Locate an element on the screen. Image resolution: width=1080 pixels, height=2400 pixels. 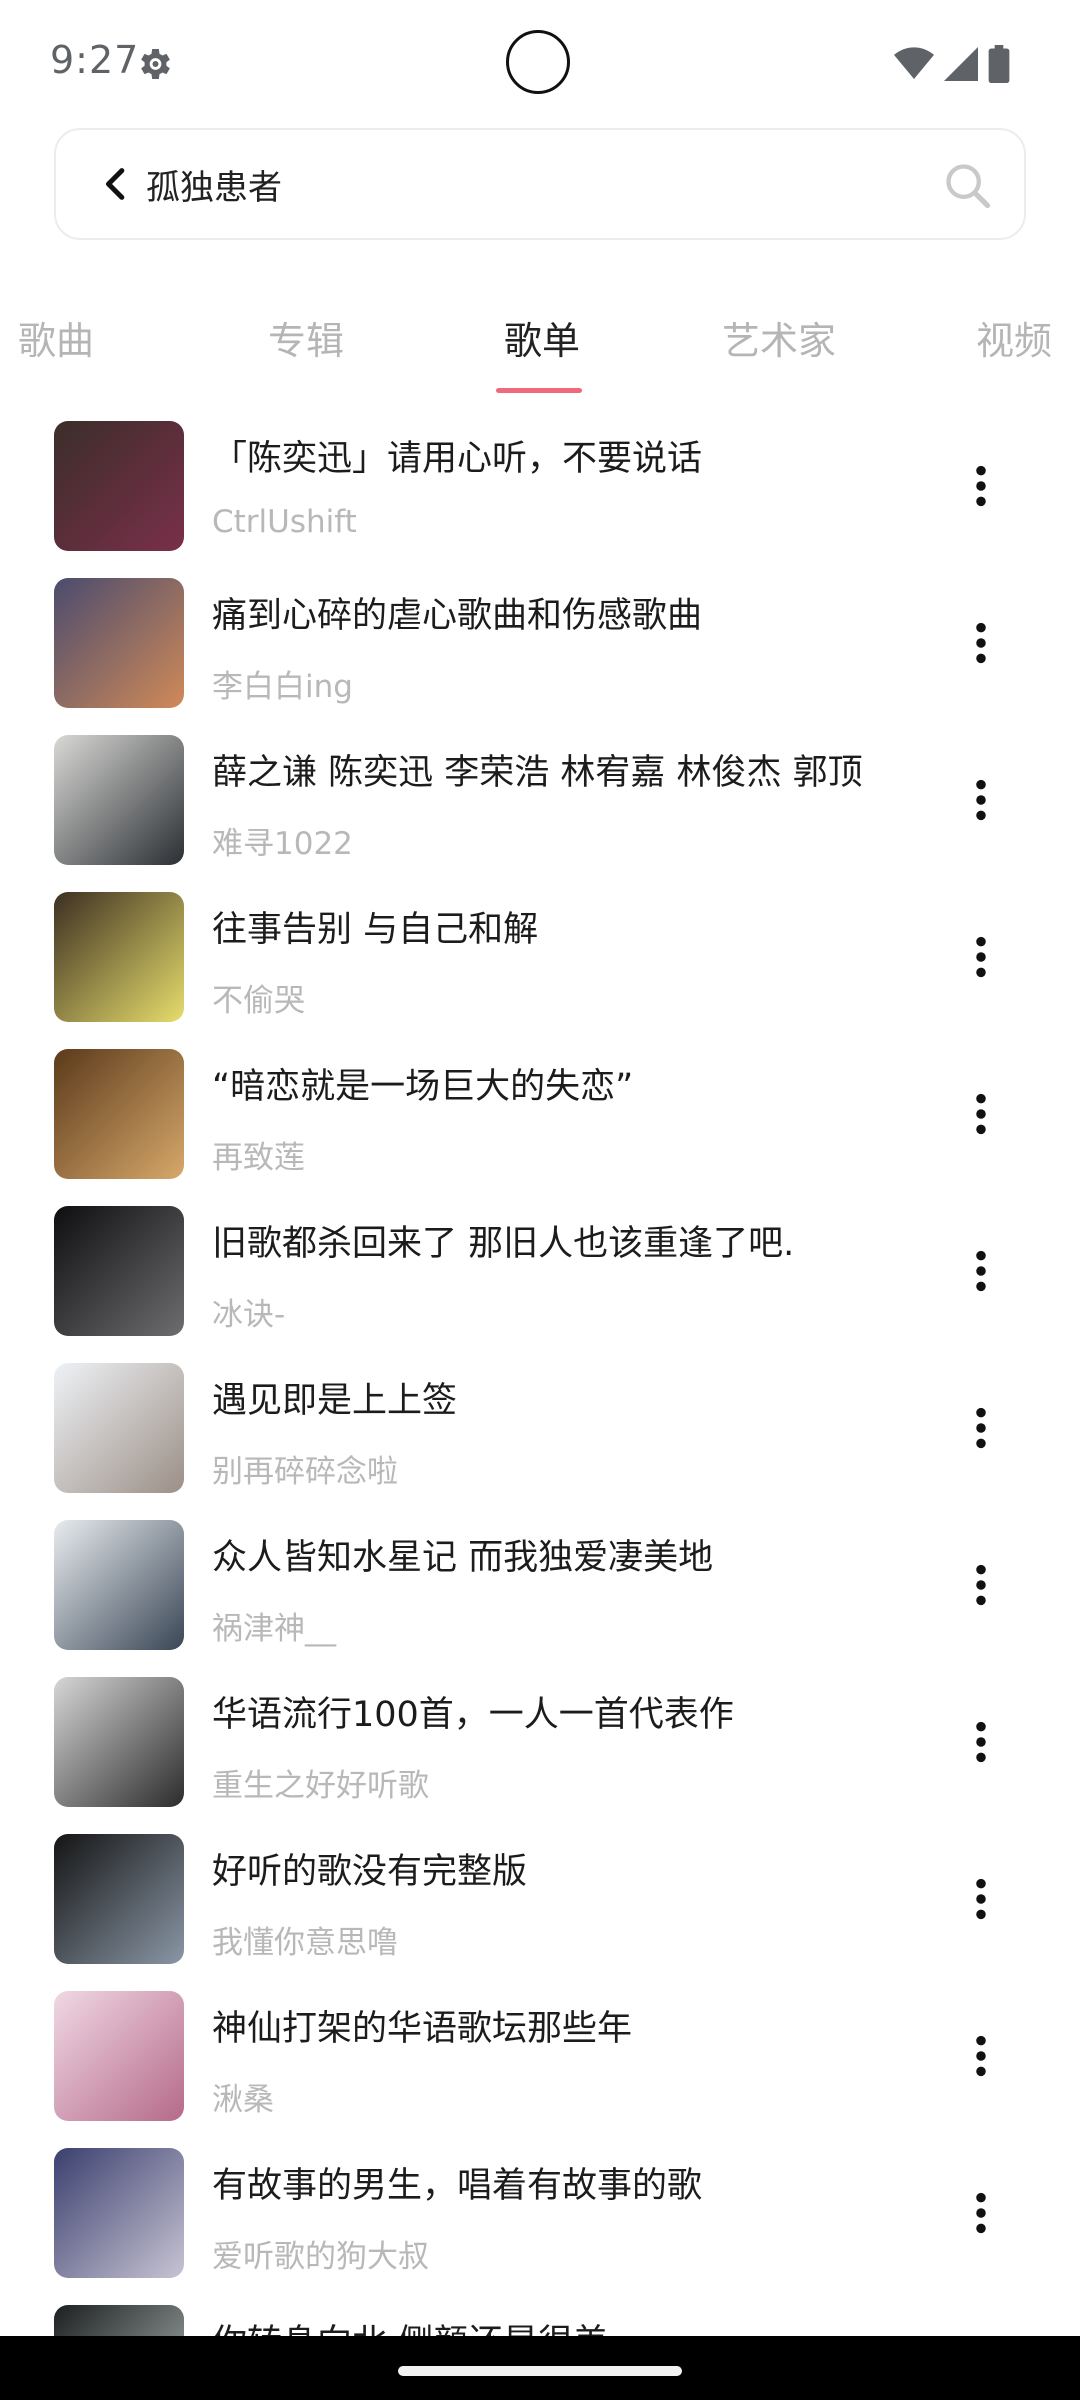
tab-playlists: 歌单 is located at coordinates (542, 337).